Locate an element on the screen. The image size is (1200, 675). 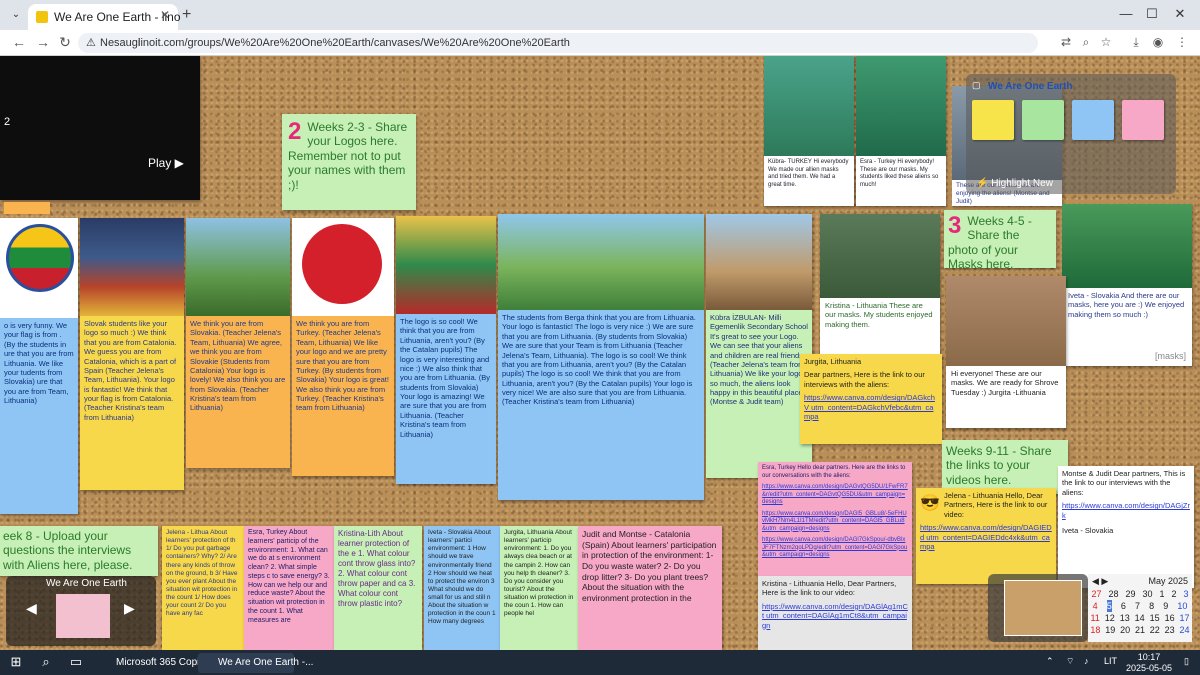
calendar-day: 19 is located at coordinates (1110, 630).